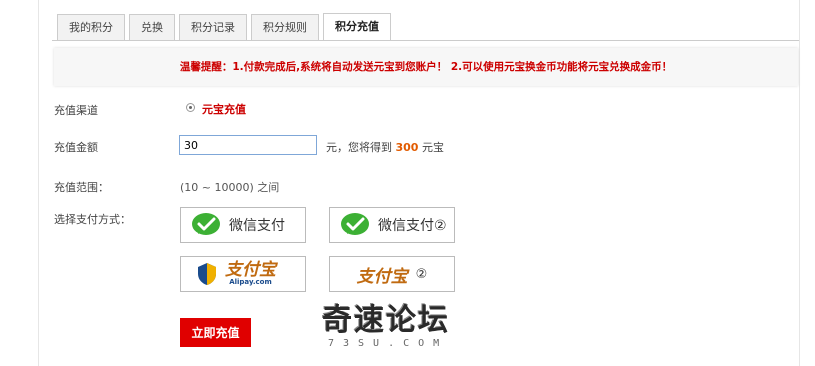 Image resolution: width=815 pixels, height=366 pixels. I want to click on pay-option-alipay: 支付宝 Alipay.com, so click(243, 274).